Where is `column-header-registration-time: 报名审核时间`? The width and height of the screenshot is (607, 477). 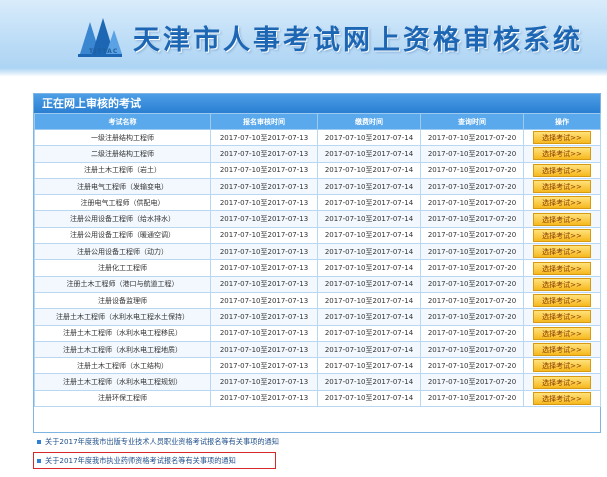
column-header-registration-time: 报名审核时间 is located at coordinates (264, 121).